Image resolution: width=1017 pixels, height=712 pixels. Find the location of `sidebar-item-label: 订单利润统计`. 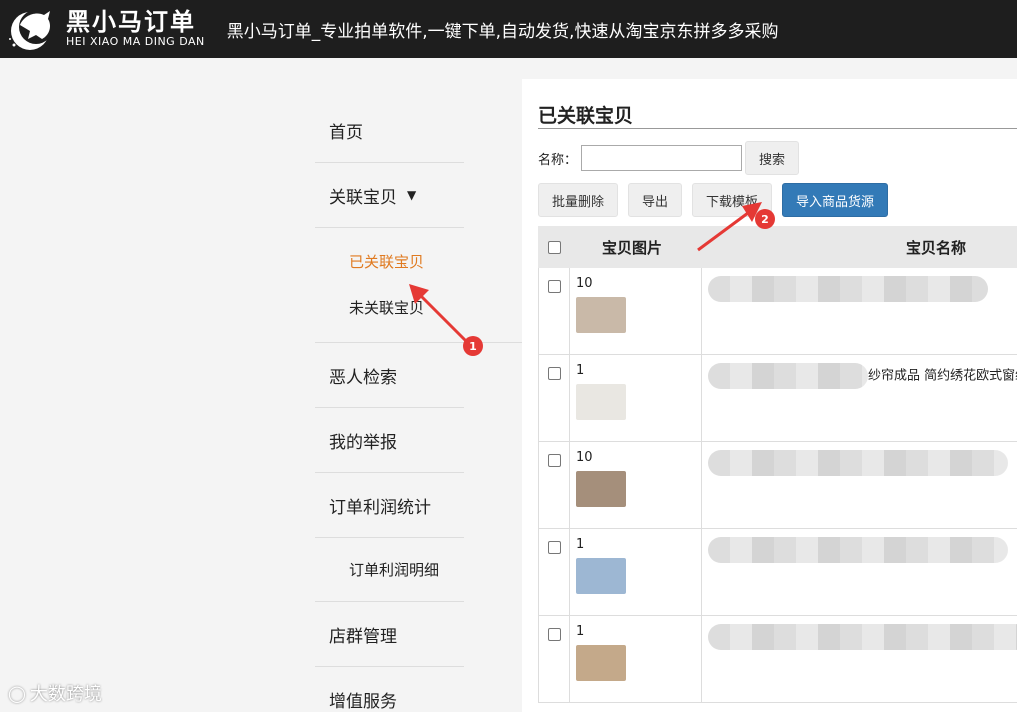

sidebar-item-label: 订单利润统计 is located at coordinates (380, 507).